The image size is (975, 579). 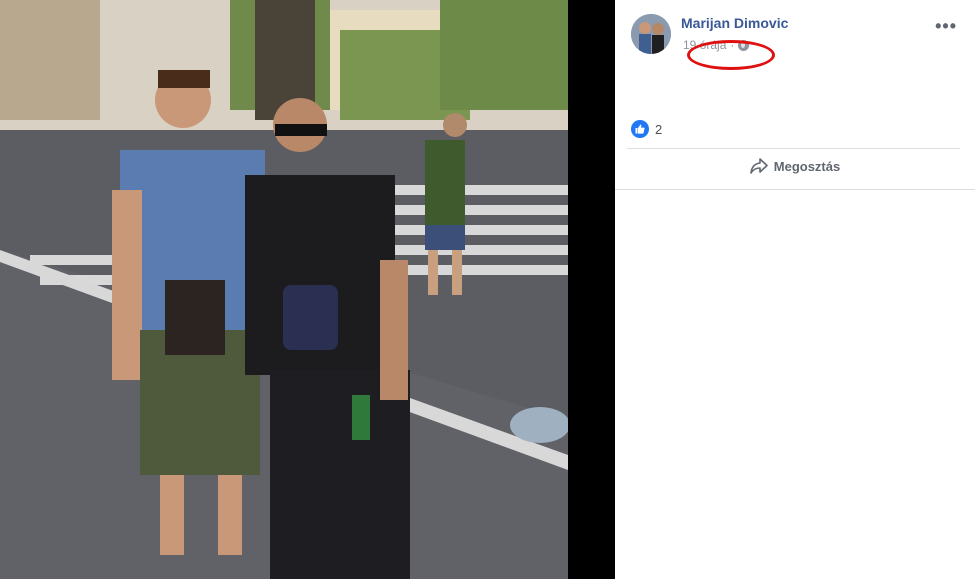 I want to click on share-label: Megosztás, so click(x=807, y=166).